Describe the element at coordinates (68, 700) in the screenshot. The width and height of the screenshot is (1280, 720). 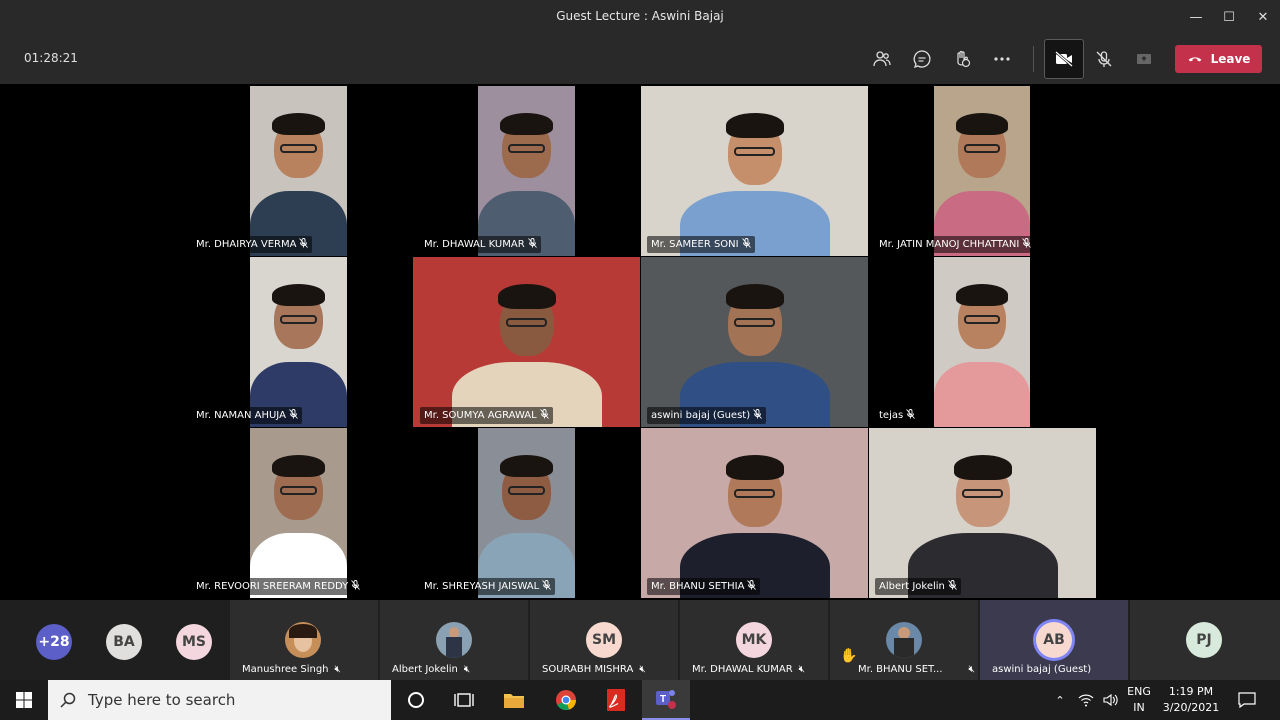
I see `search-icon` at that location.